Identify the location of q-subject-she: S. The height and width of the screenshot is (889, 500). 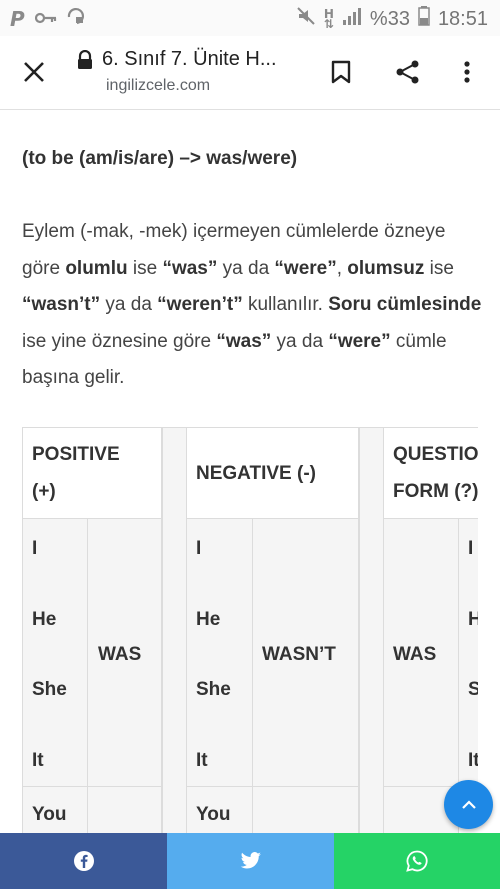
(473, 689).